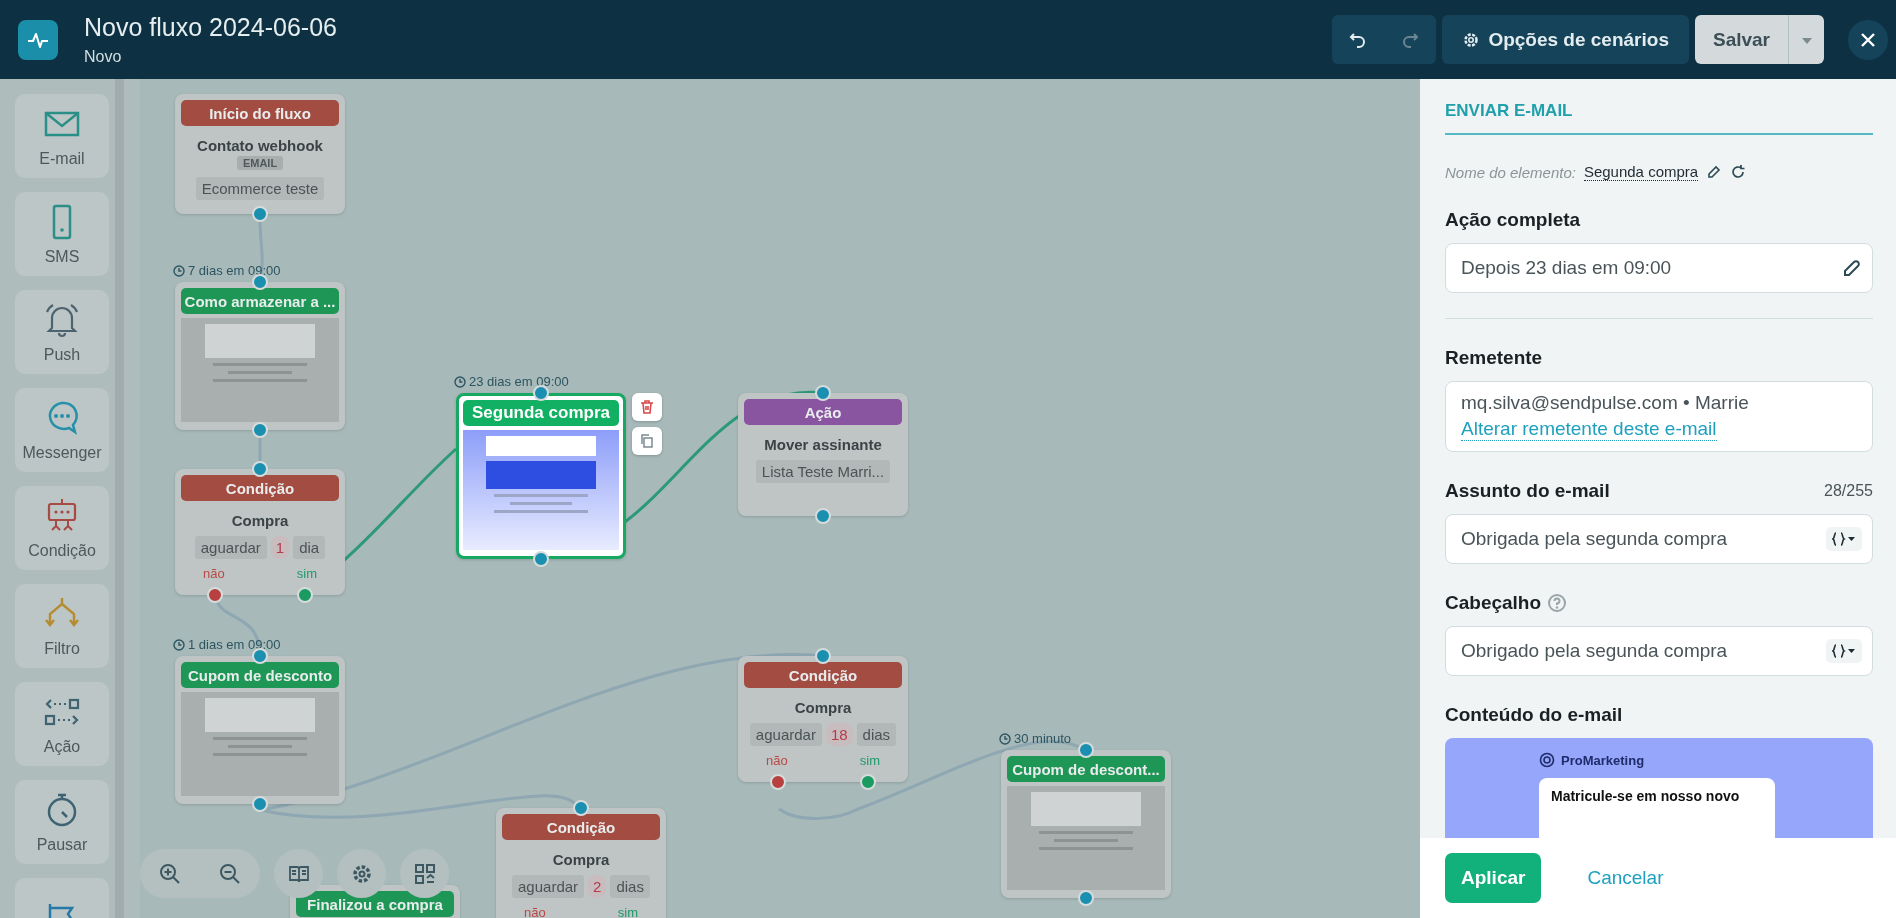 This screenshot has height=918, width=1896. Describe the element at coordinates (298, 873) in the screenshot. I see `book-button` at that location.